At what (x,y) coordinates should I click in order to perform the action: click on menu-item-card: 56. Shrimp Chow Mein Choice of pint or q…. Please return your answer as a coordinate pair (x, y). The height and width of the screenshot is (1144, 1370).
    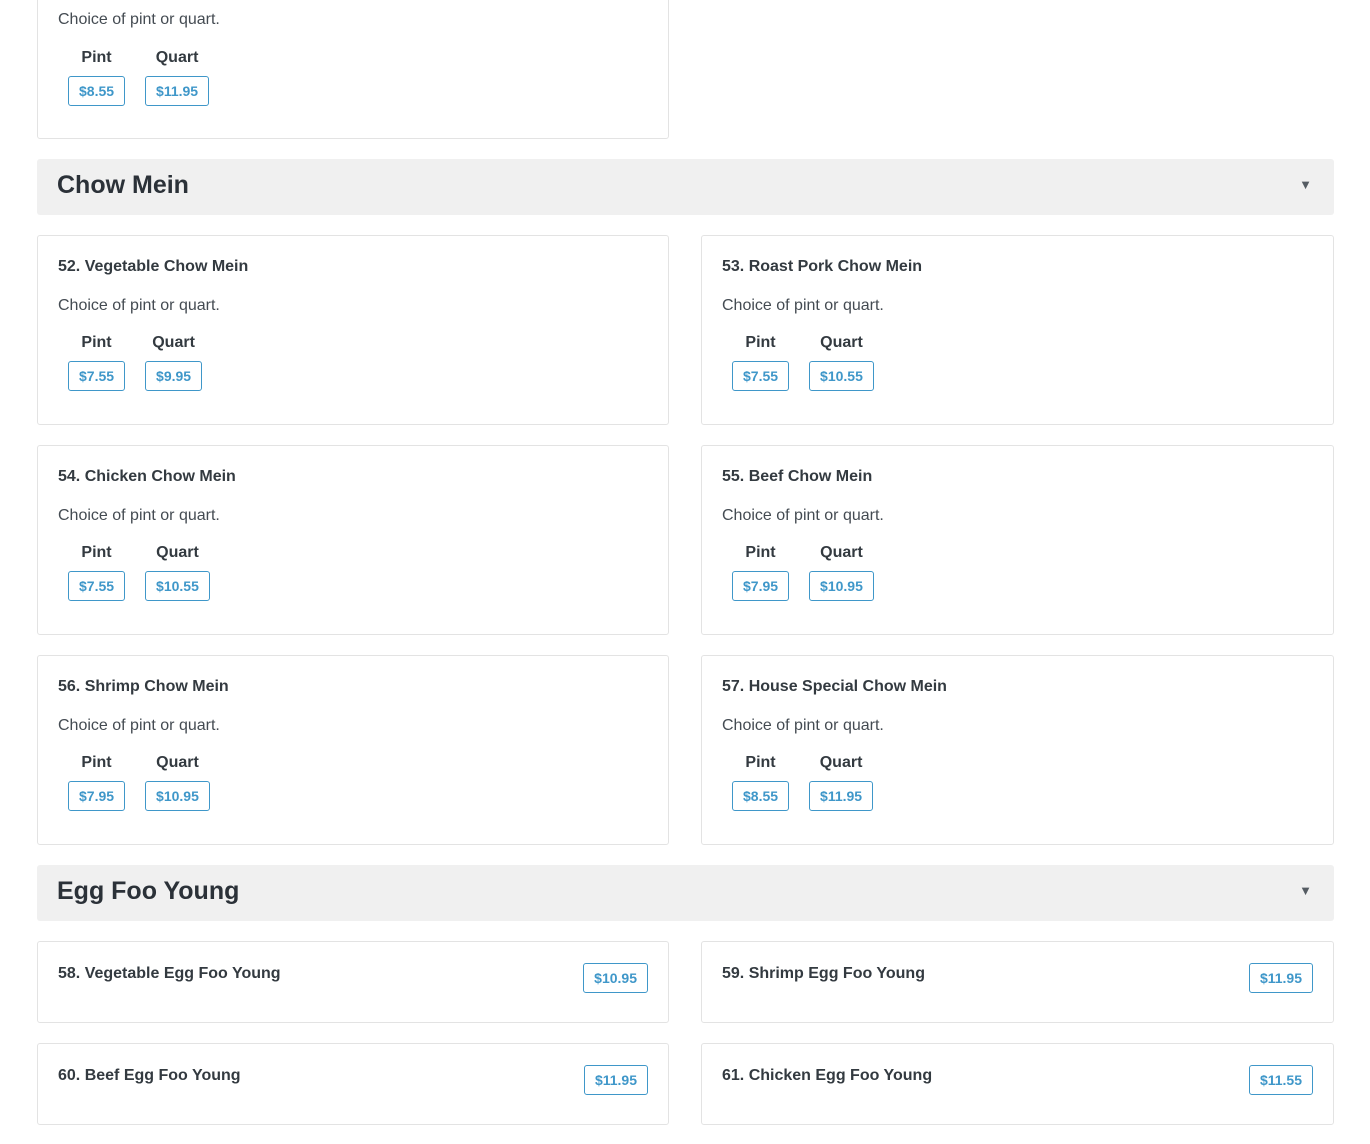
    Looking at the image, I should click on (353, 750).